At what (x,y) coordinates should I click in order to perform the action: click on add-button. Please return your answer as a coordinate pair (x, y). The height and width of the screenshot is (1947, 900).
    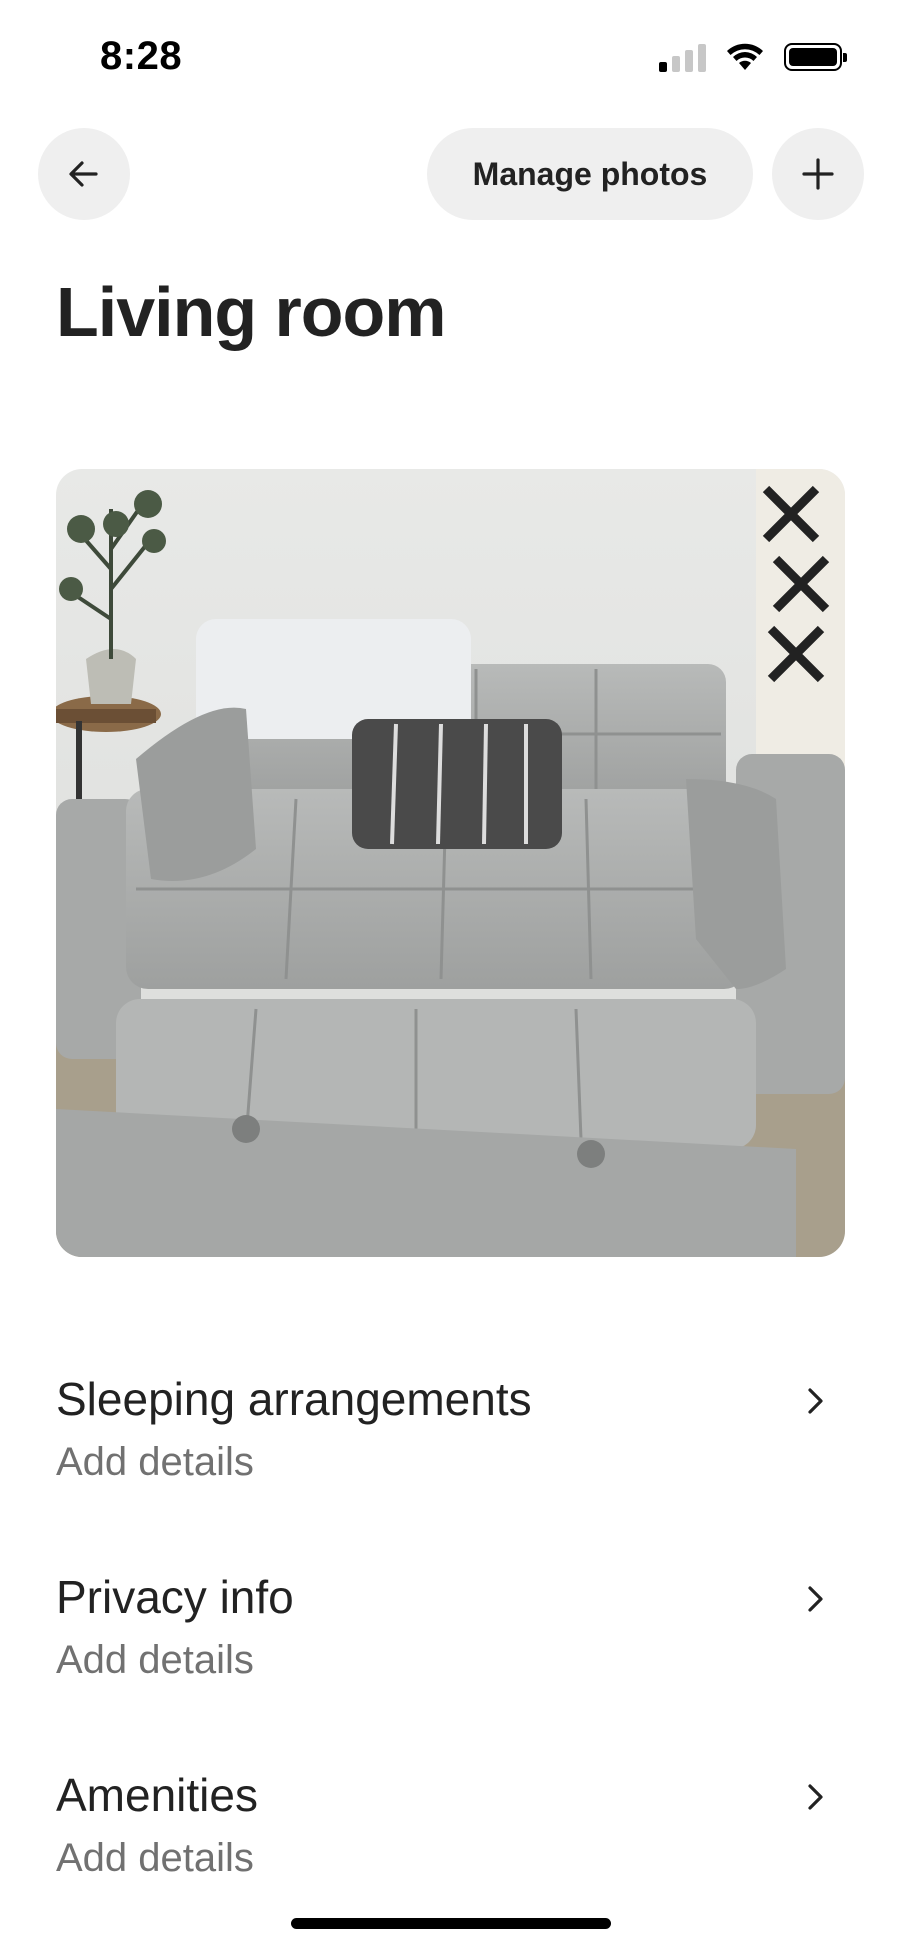
    Looking at the image, I should click on (818, 174).